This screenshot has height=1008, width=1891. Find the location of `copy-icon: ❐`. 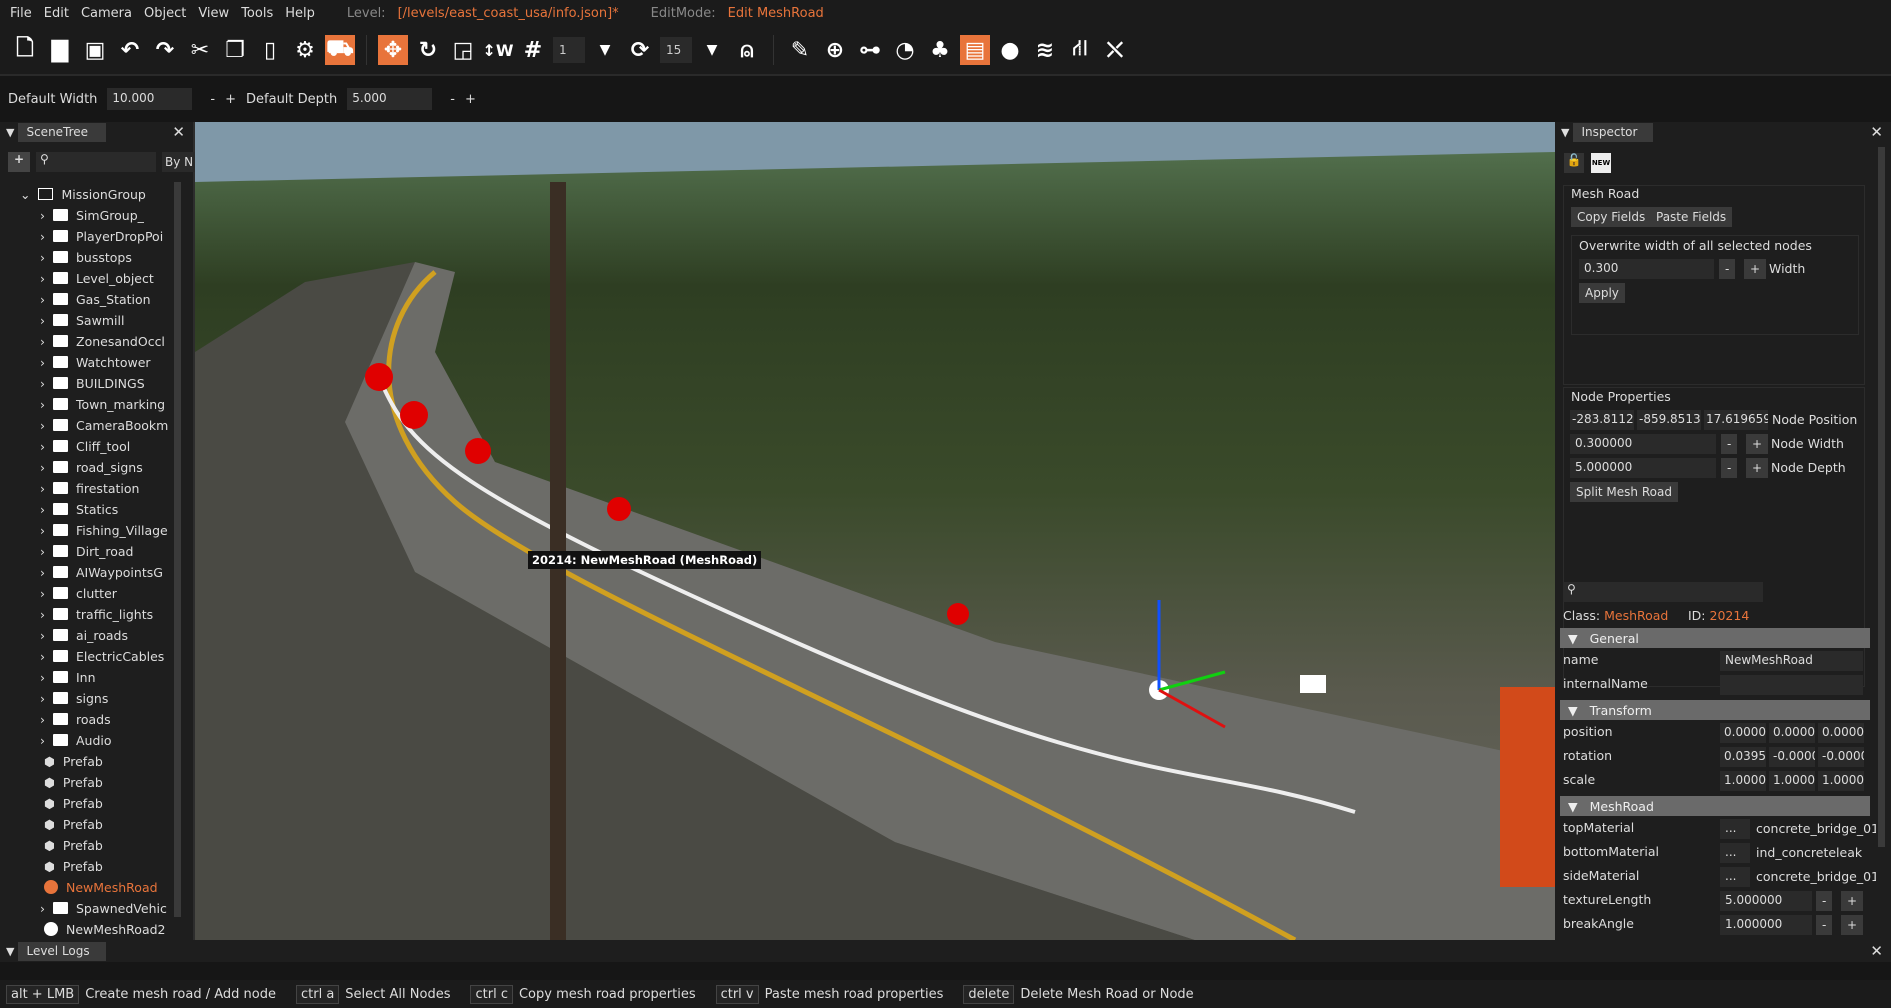

copy-icon: ❐ is located at coordinates (235, 50).